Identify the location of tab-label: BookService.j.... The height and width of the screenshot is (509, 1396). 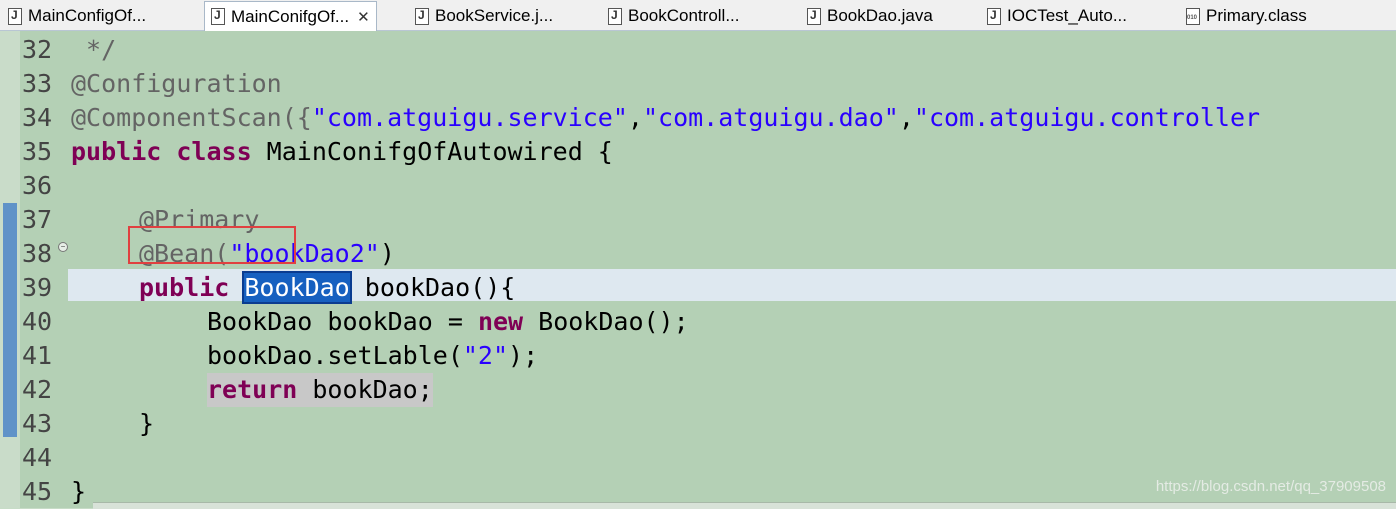
(494, 15).